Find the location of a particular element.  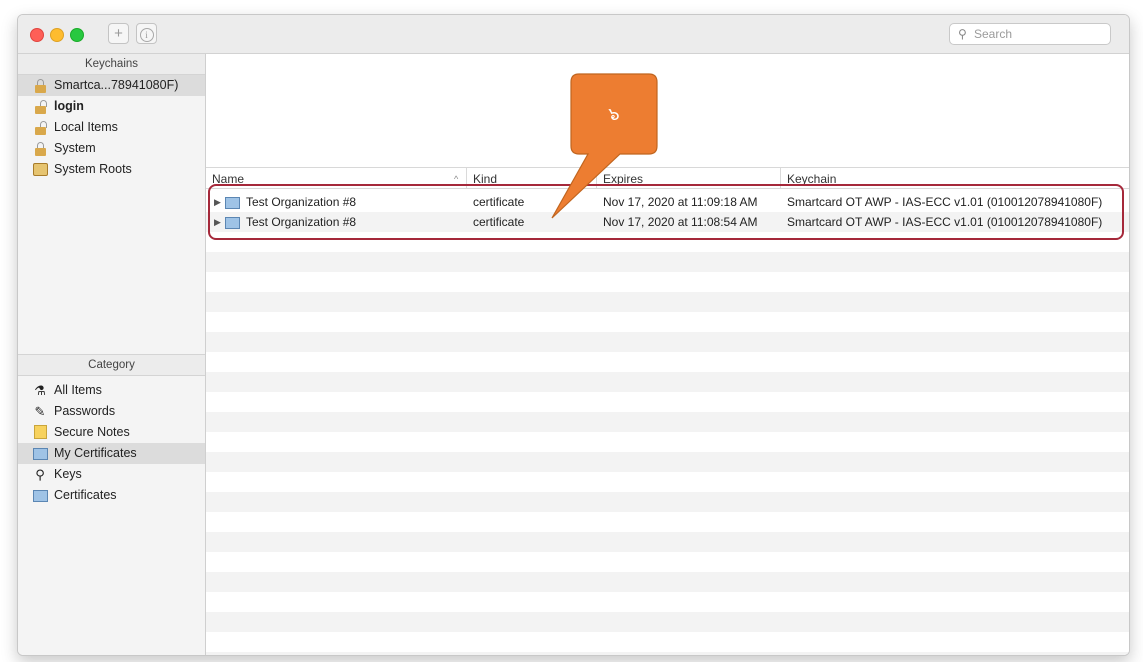

callout-number: ๖ is located at coordinates (614, 114).